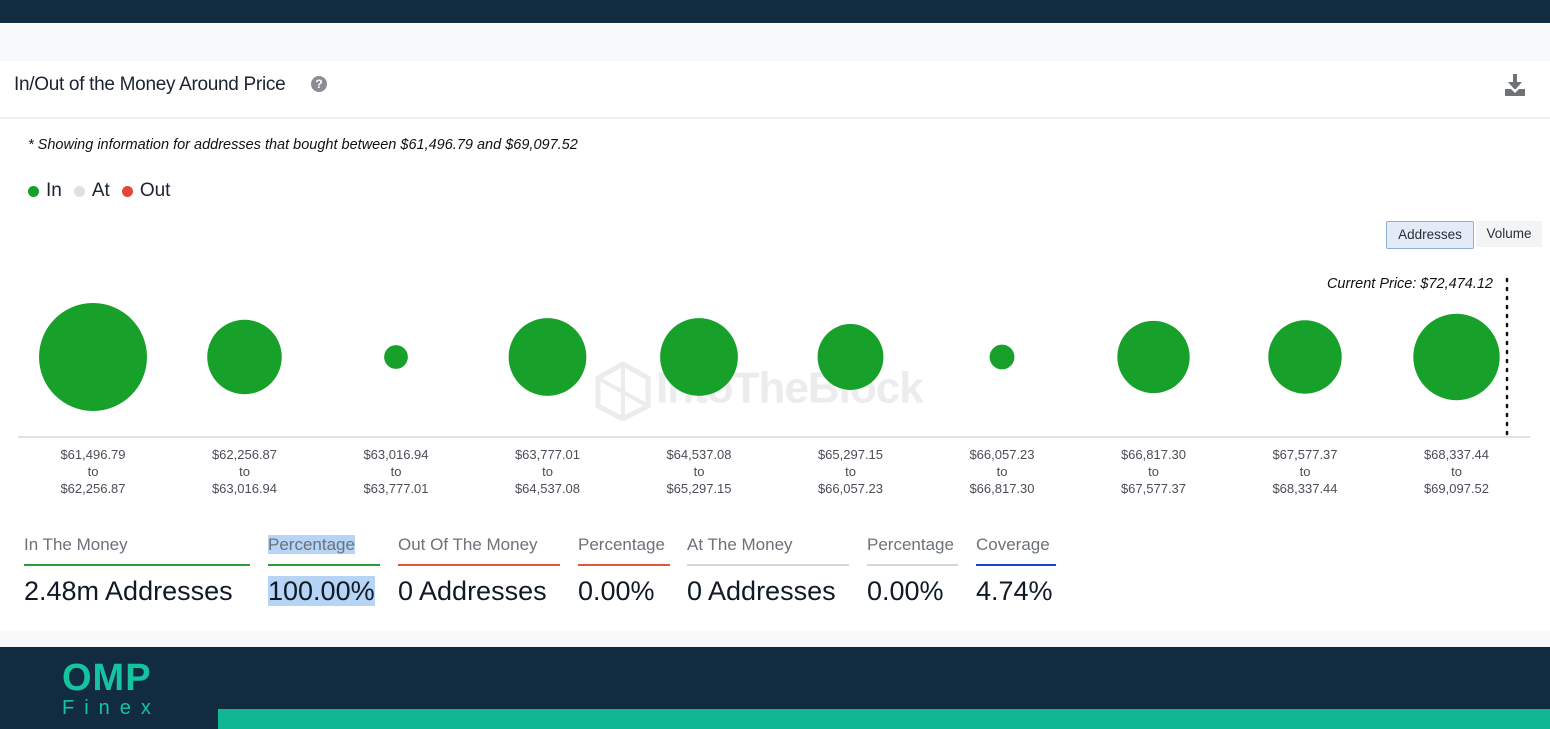 Image resolution: width=1550 pixels, height=729 pixels. Describe the element at coordinates (1430, 235) in the screenshot. I see `addresses-toggle-button: Addresses` at that location.